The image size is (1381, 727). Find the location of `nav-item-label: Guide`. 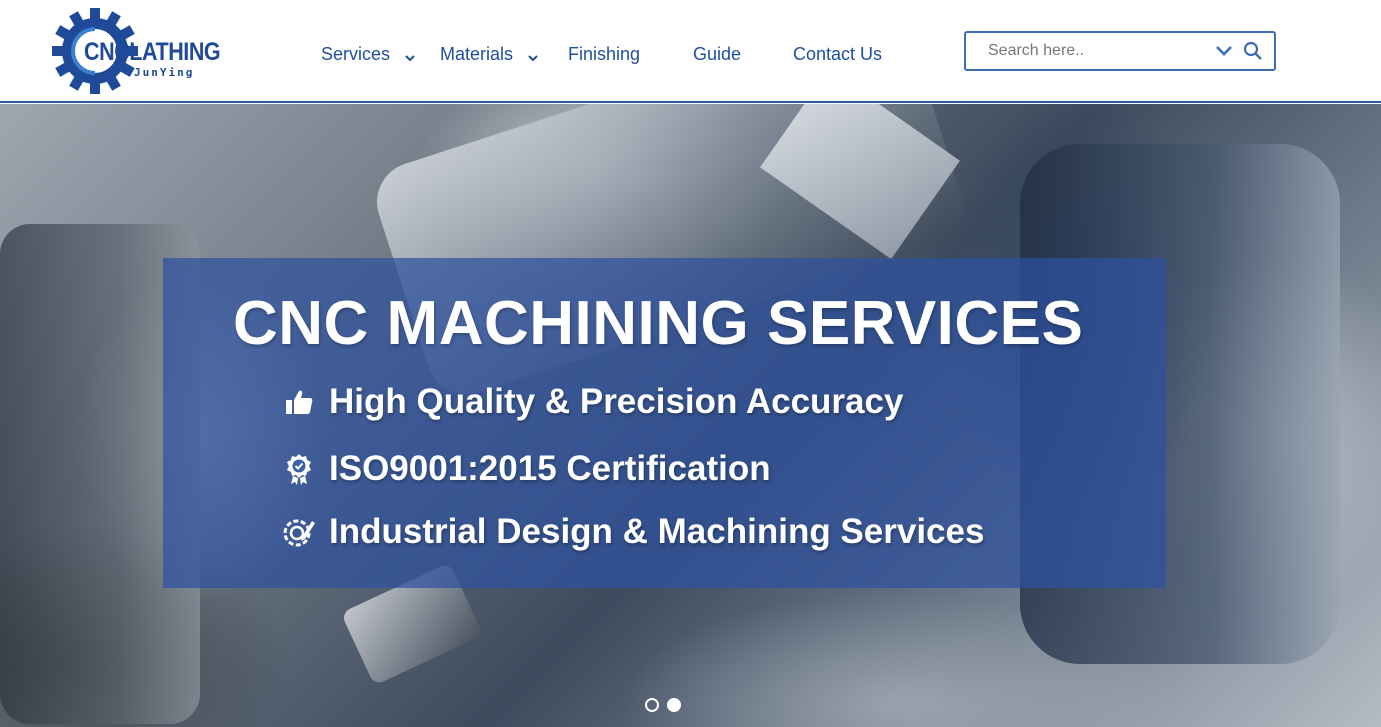

nav-item-label: Guide is located at coordinates (717, 53).